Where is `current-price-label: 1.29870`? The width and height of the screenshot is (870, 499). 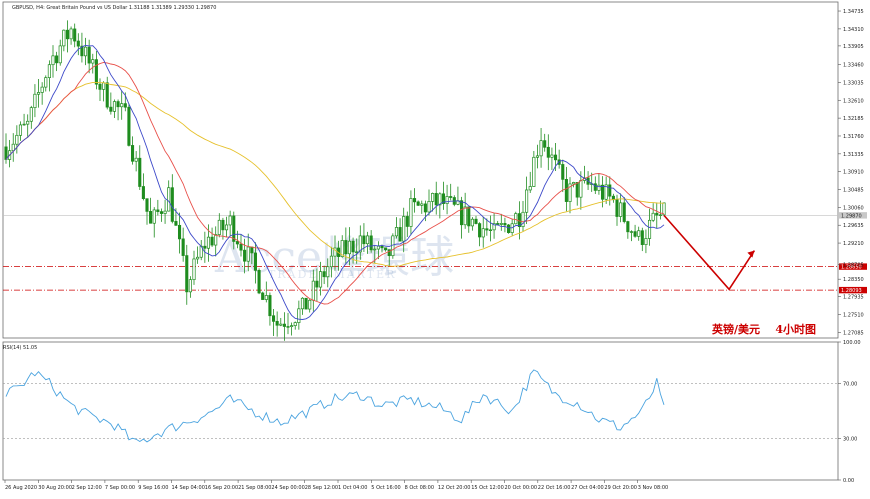 current-price-label: 1.29870 is located at coordinates (851, 216).